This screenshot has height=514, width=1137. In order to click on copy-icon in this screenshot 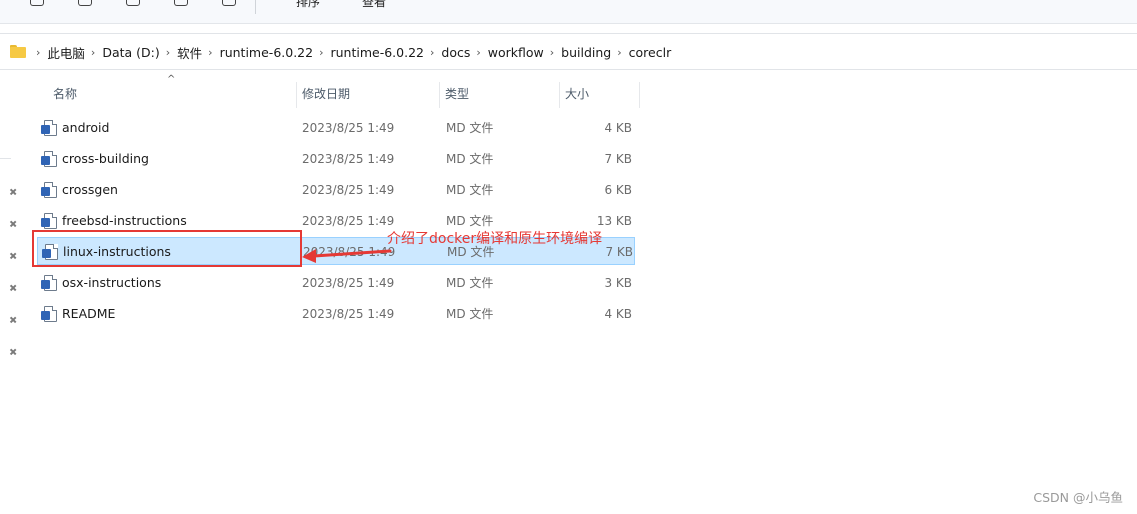, I will do `click(85, 3)`.